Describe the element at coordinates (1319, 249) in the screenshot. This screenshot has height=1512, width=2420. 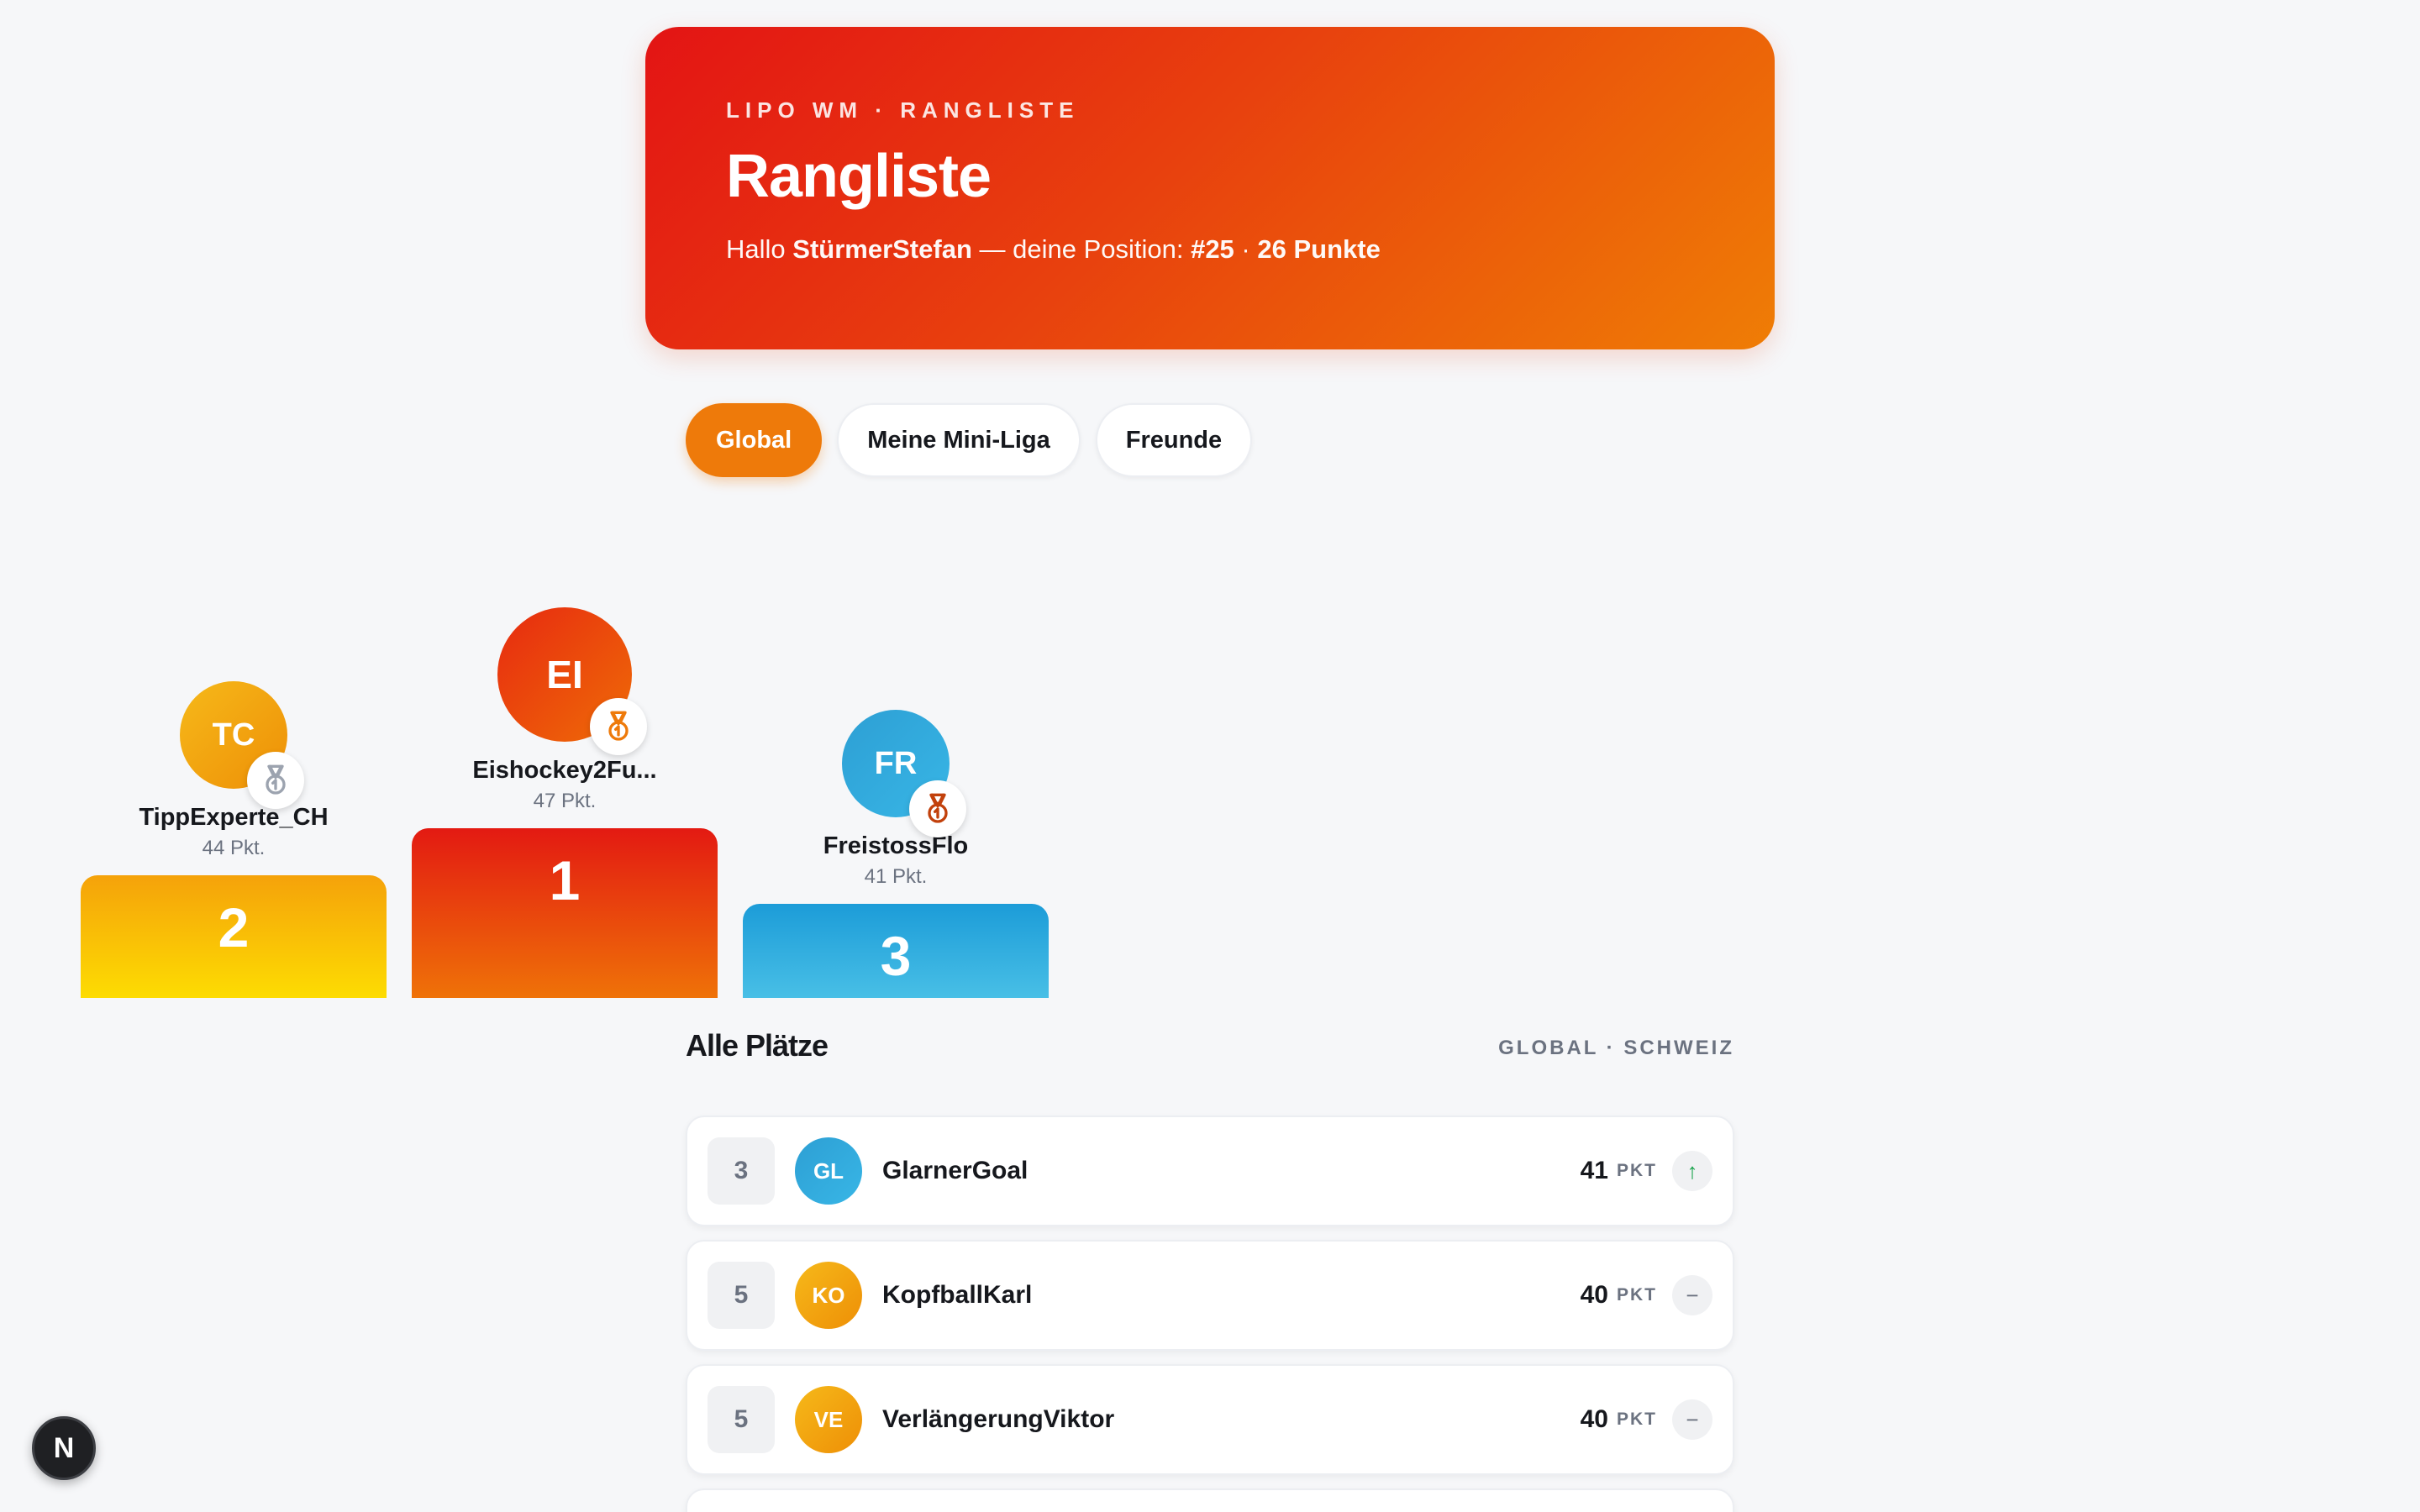
I see `greeting-points: 26 Punkte` at that location.